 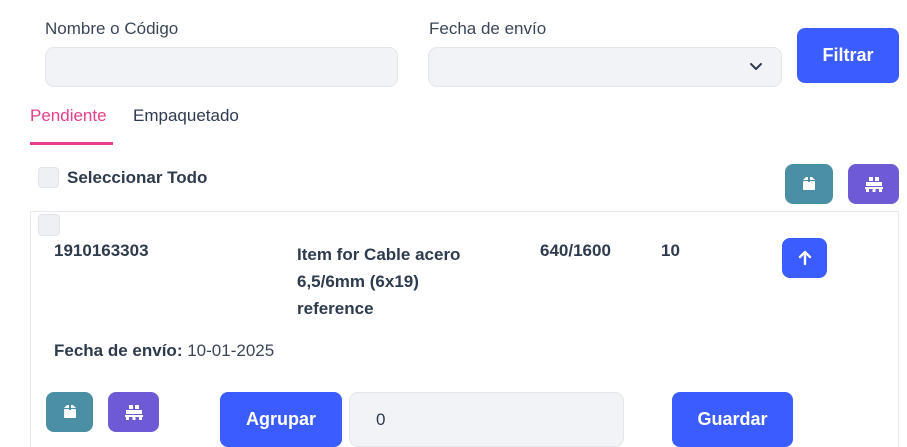 I want to click on save-button: Guardar, so click(x=732, y=419).